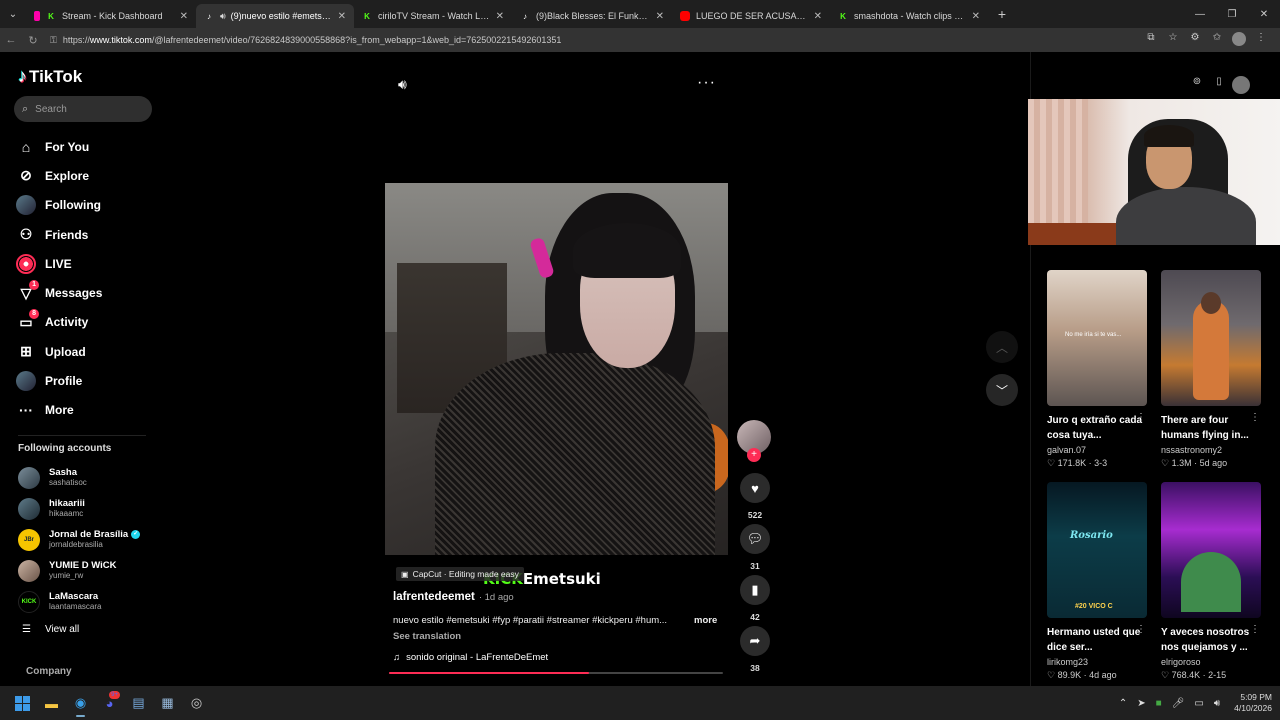  Describe the element at coordinates (556, 369) in the screenshot. I see `video-player` at that location.